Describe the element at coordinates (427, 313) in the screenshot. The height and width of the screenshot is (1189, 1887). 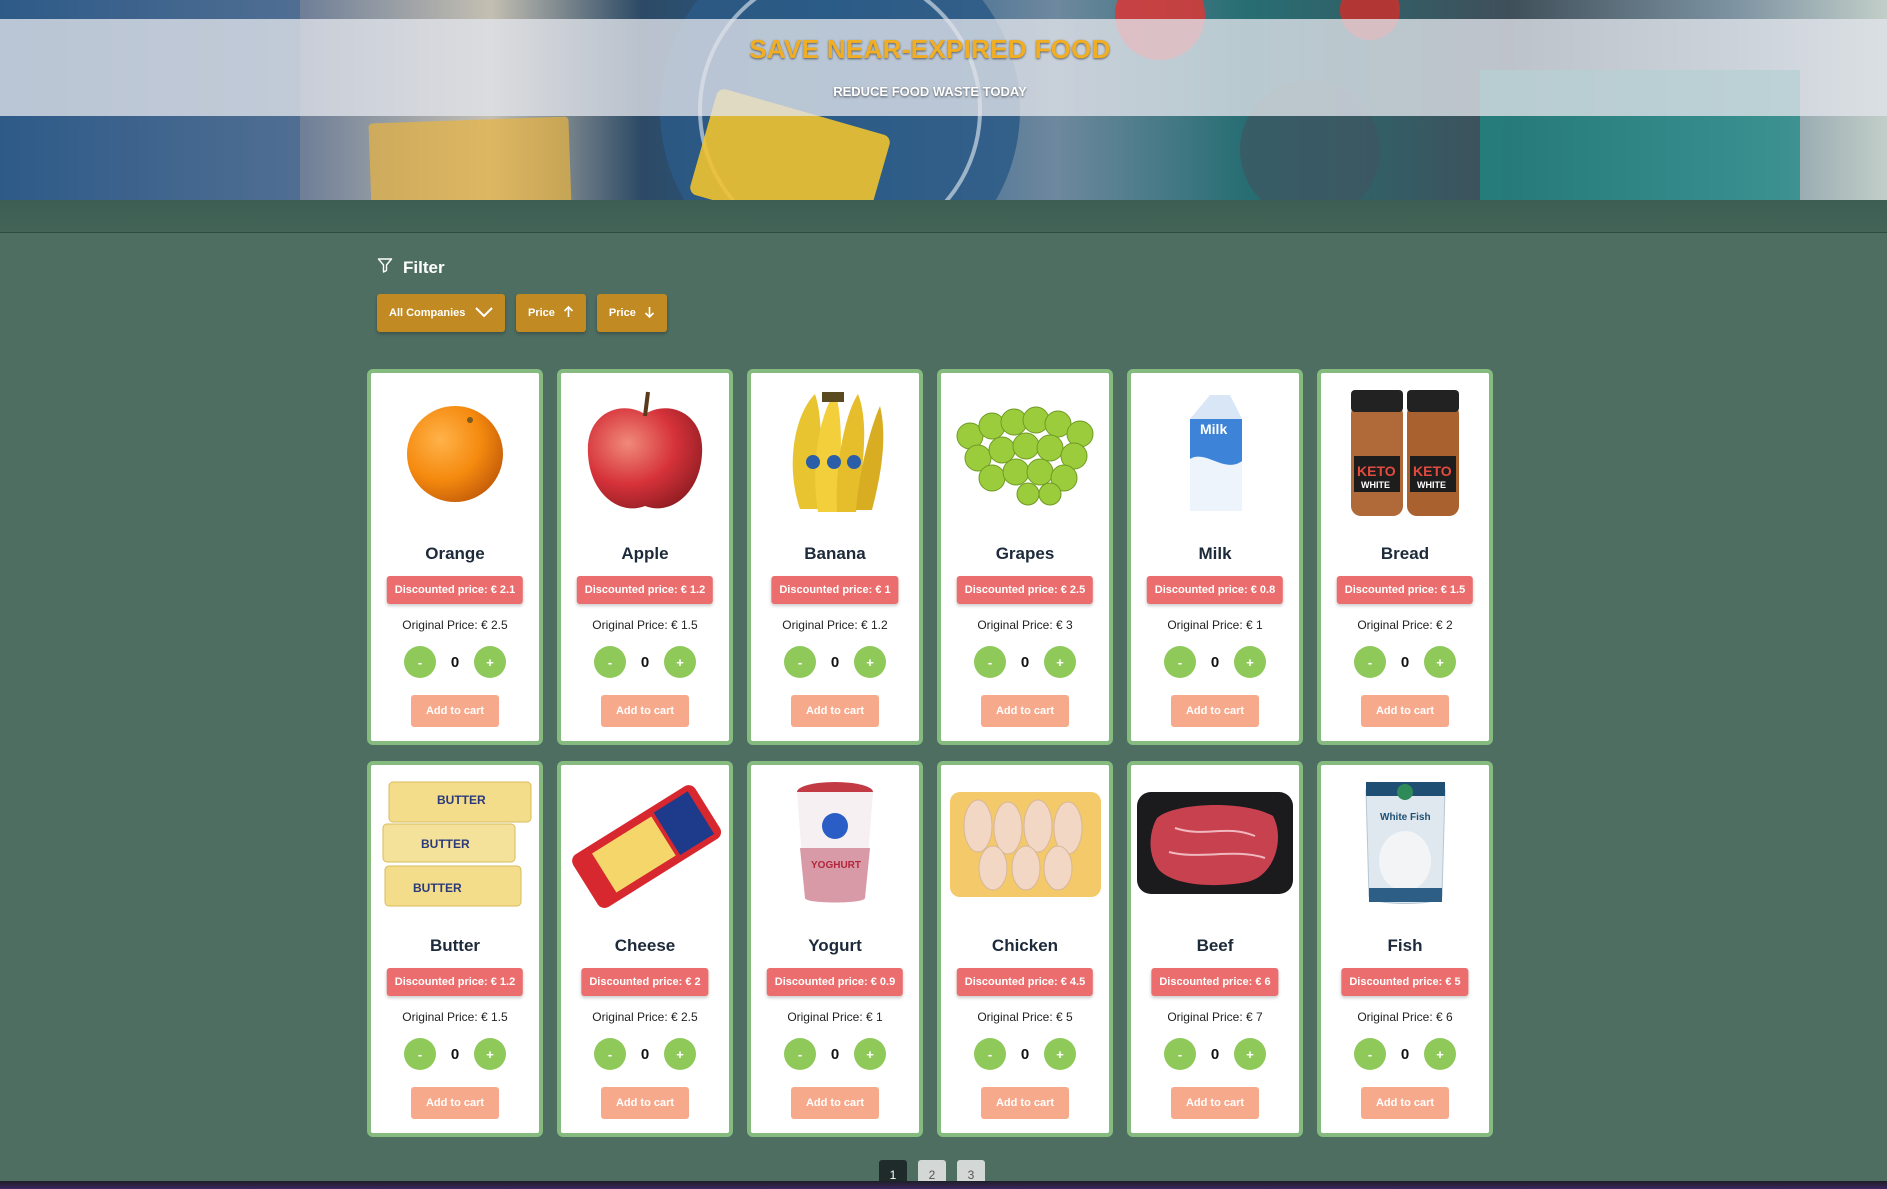
I see `company-select-value: All Companies` at that location.